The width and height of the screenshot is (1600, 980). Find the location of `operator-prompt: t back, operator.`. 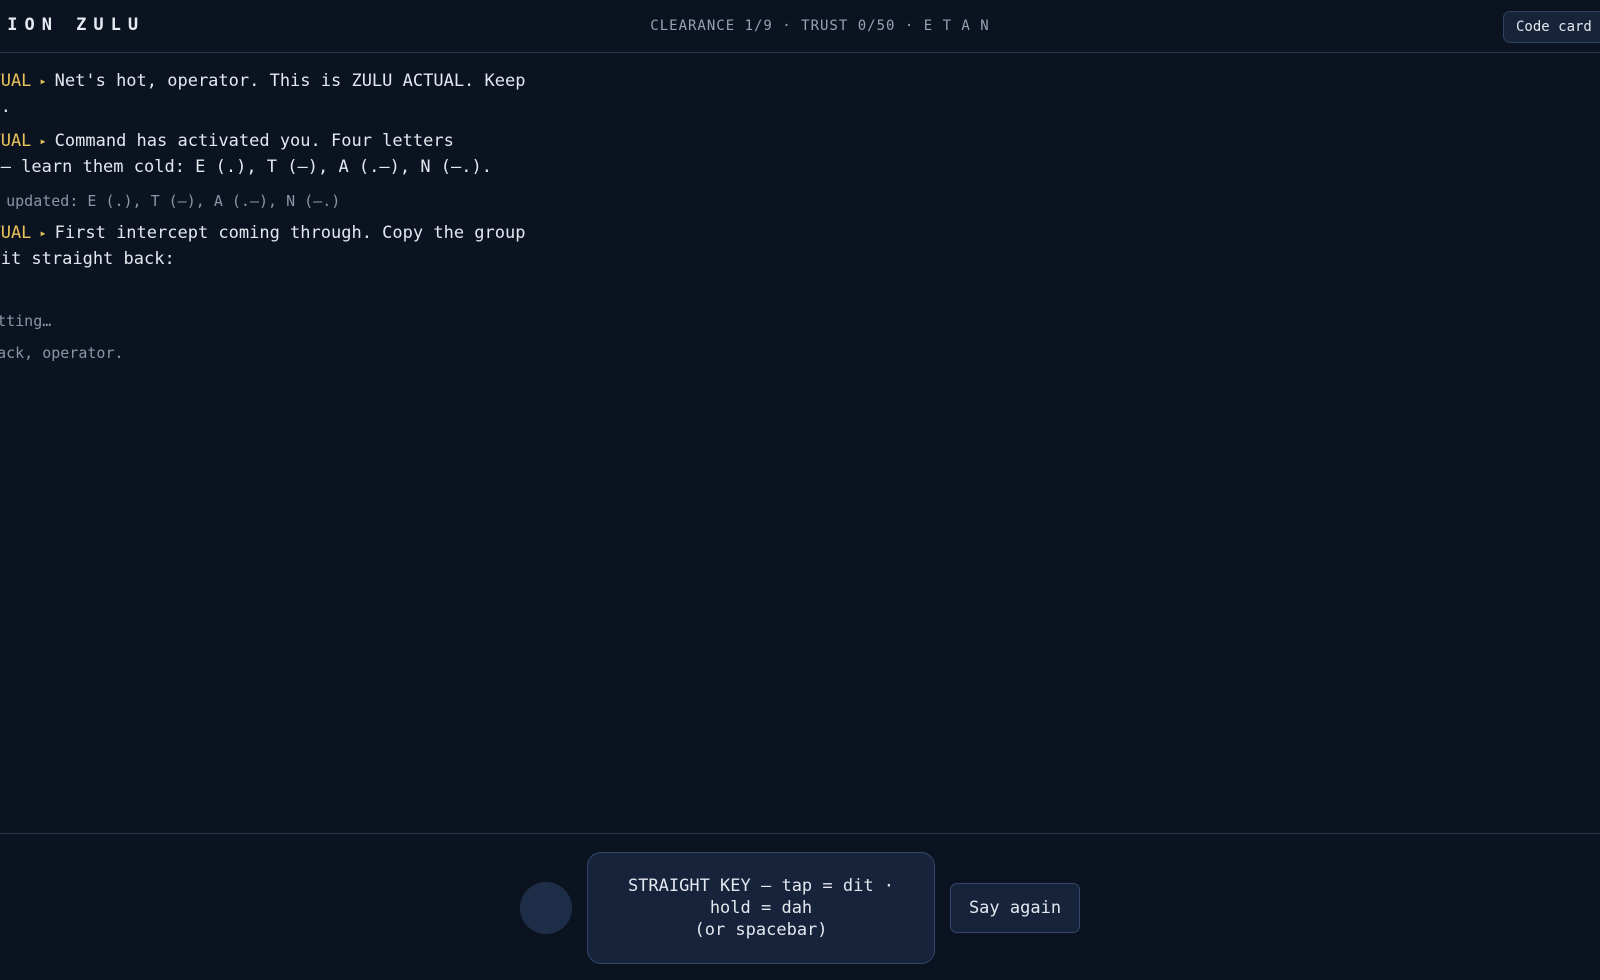

operator-prompt: t back, operator. is located at coordinates (62, 353).